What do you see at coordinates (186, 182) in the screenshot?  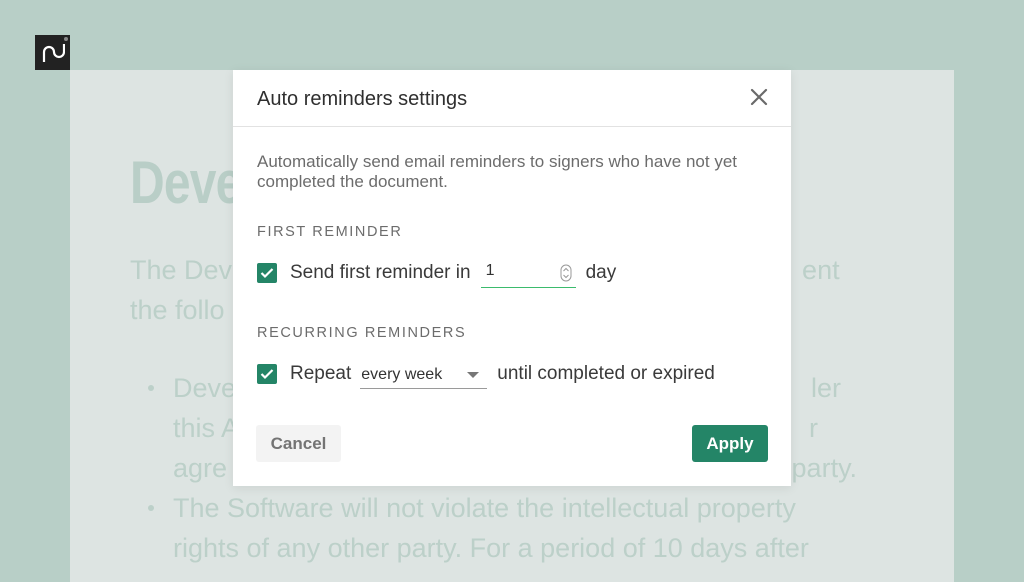 I see `document-title: Deve` at bounding box center [186, 182].